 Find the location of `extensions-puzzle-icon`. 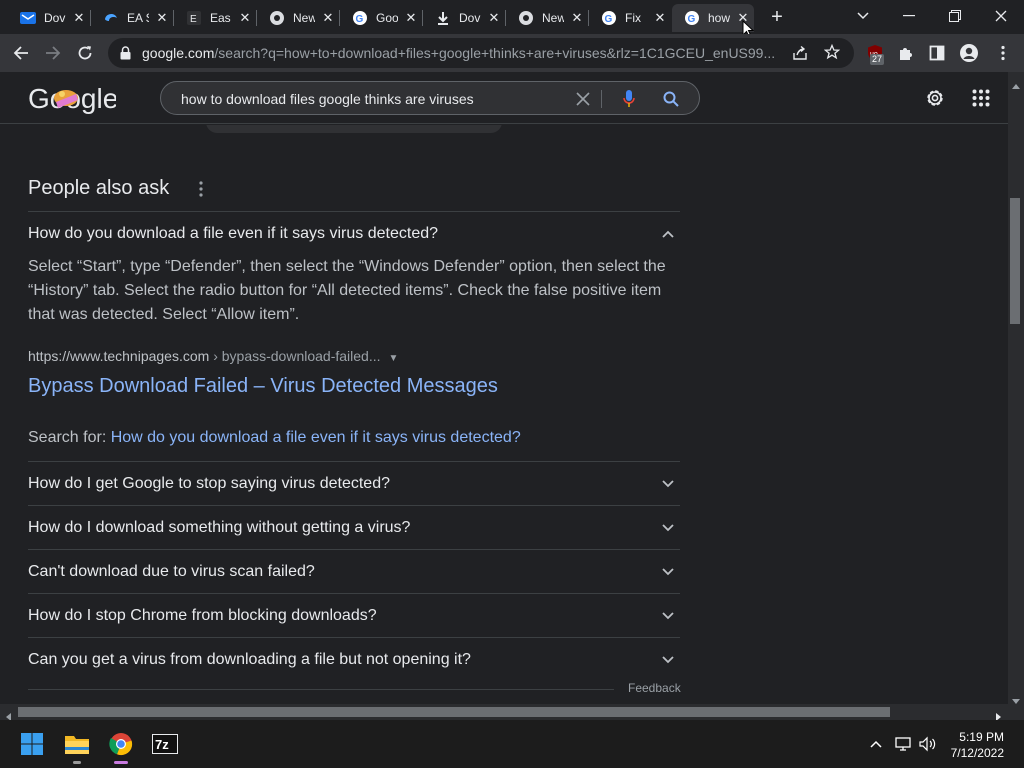

extensions-puzzle-icon is located at coordinates (906, 53).